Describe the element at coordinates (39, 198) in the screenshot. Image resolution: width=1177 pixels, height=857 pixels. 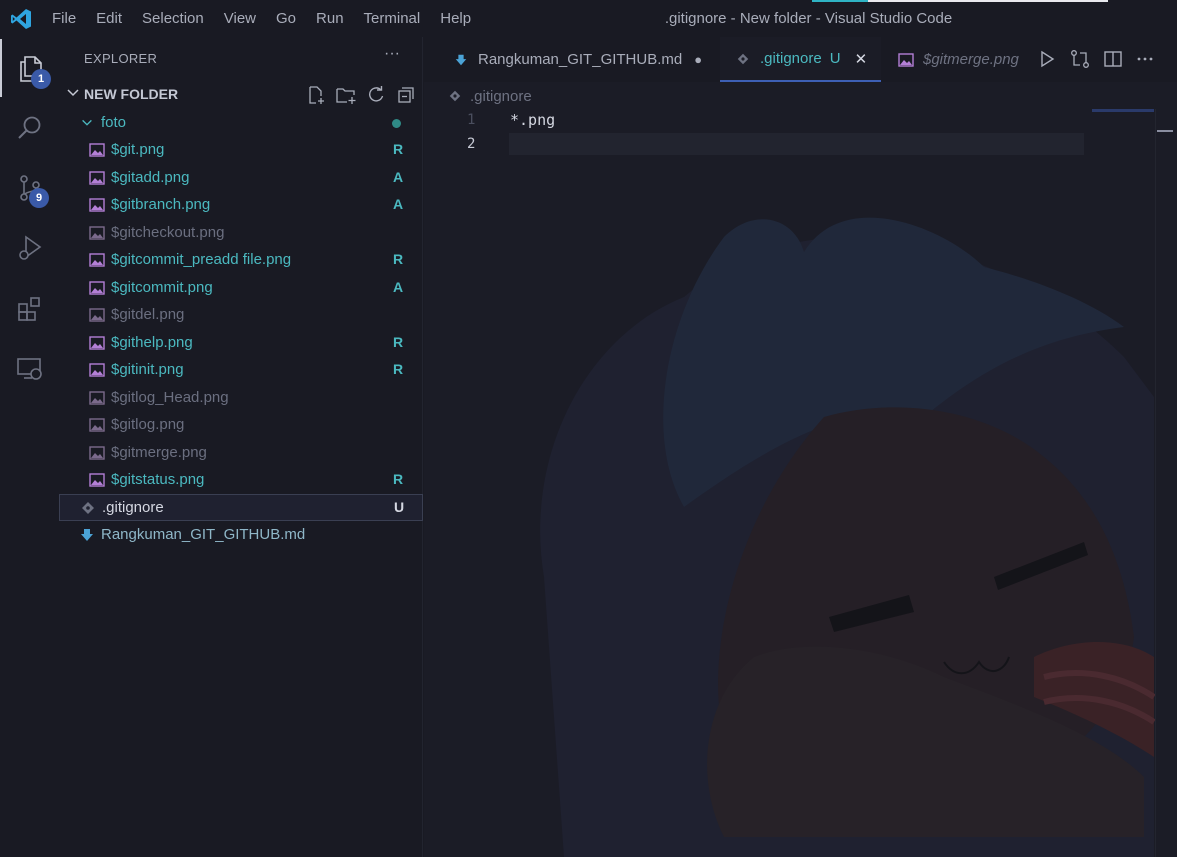
I see `scm-badge: 9` at that location.